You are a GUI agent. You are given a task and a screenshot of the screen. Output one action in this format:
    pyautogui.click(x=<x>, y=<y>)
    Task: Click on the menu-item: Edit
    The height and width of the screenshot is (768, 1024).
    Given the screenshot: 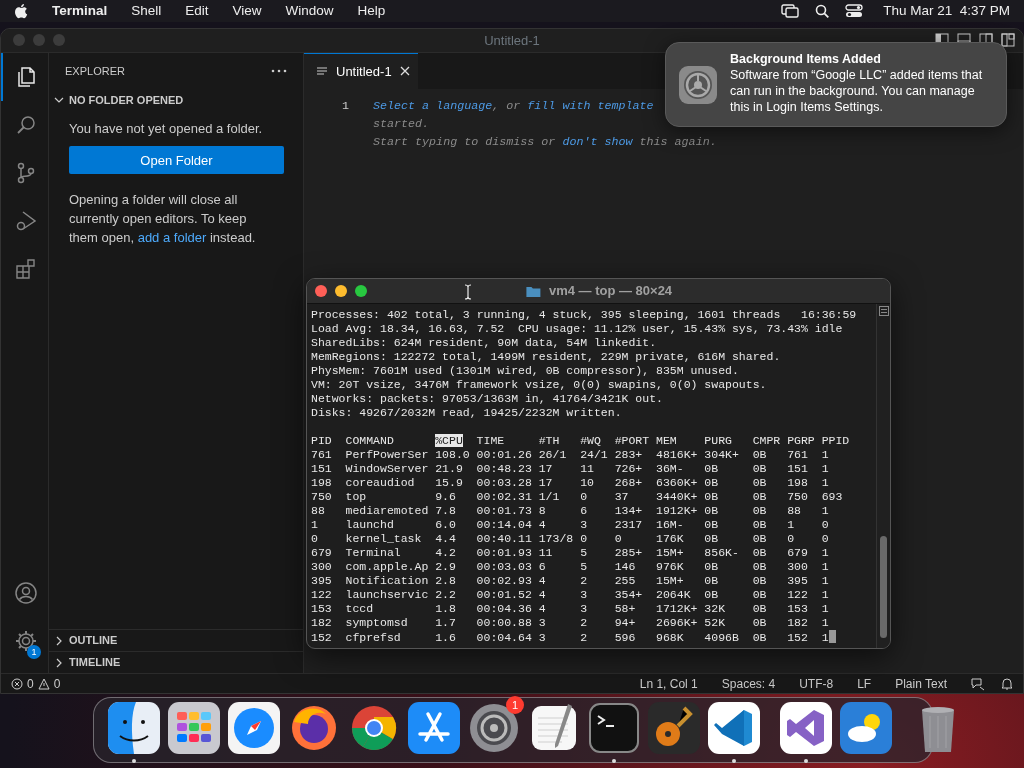 What is the action you would take?
    pyautogui.click(x=197, y=11)
    